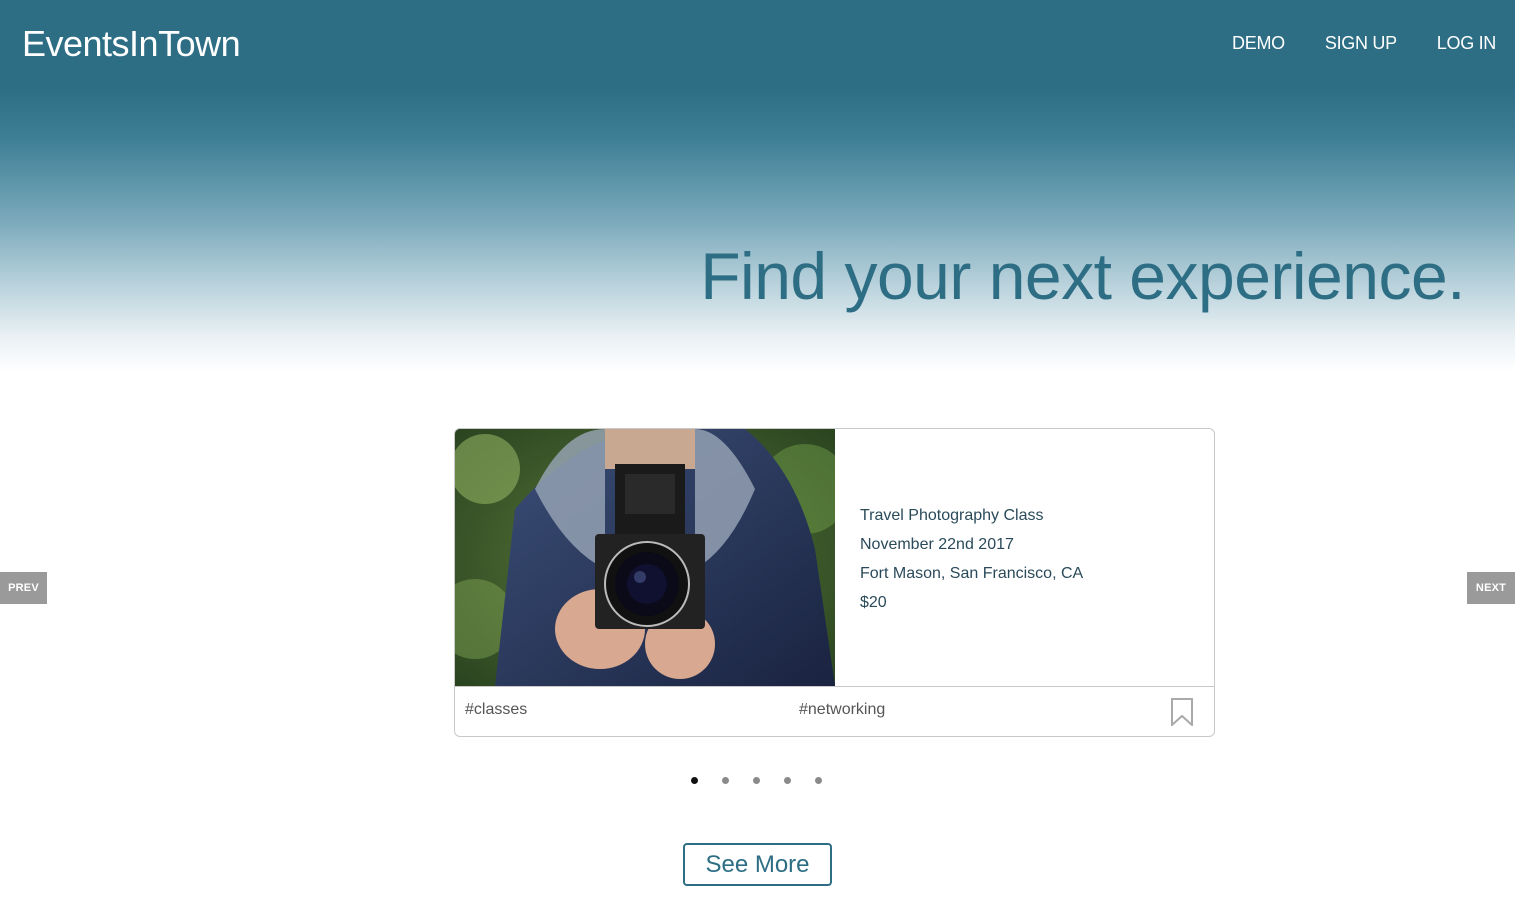 Image resolution: width=1515 pixels, height=919 pixels. What do you see at coordinates (1258, 43) in the screenshot?
I see `nav-demo-link: DEMO` at bounding box center [1258, 43].